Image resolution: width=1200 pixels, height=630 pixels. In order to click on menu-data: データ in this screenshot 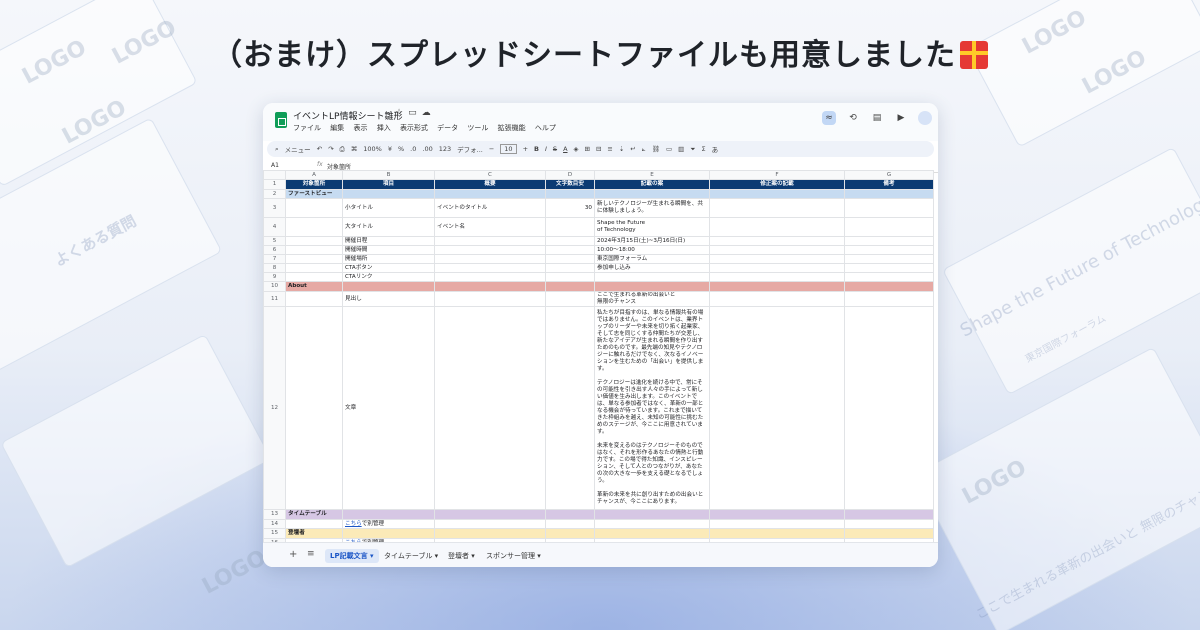, I will do `click(447, 128)`.